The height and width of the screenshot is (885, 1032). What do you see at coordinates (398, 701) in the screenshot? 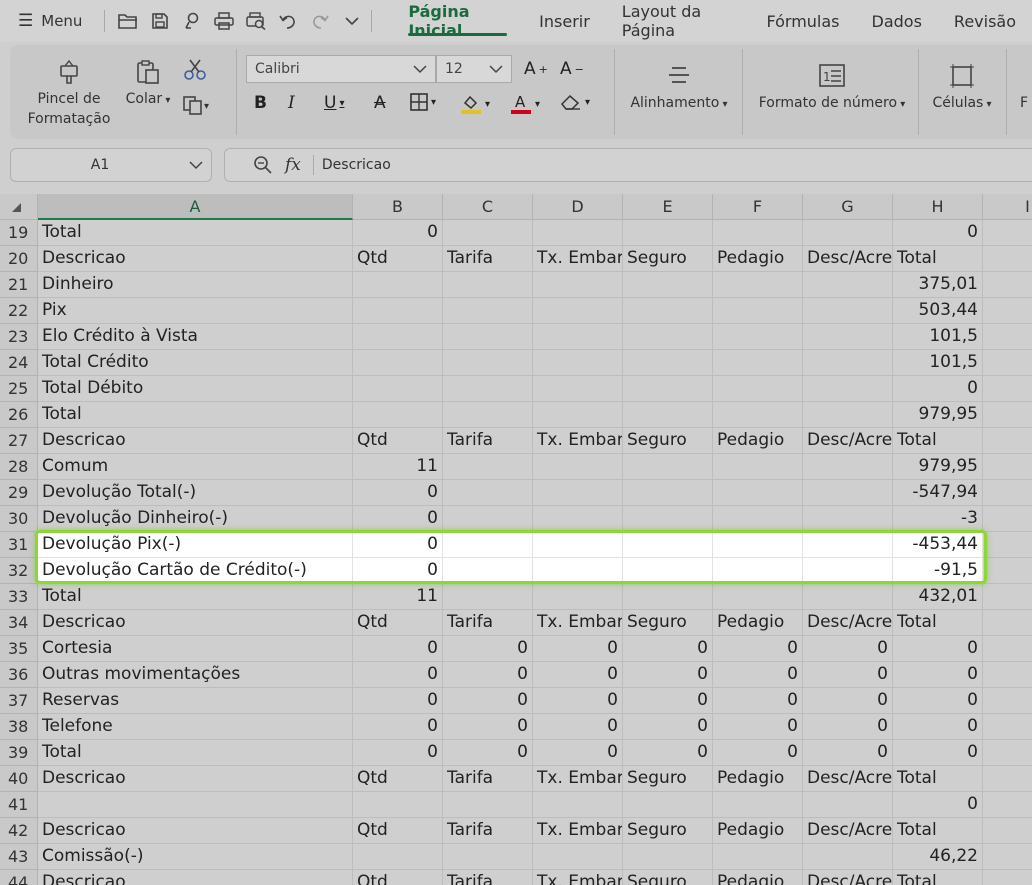
I see `cell-b37: 0` at bounding box center [398, 701].